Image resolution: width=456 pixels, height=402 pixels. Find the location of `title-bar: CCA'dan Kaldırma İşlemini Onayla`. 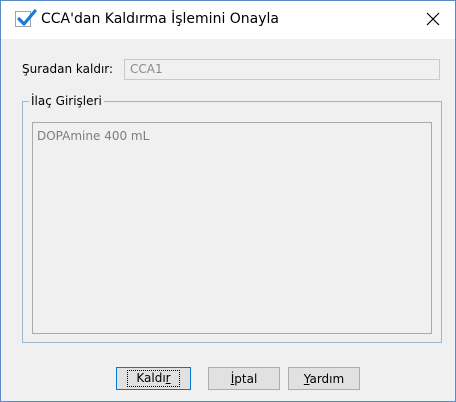

title-bar: CCA'dan Kaldırma İşlemini Onayla is located at coordinates (228, 20).